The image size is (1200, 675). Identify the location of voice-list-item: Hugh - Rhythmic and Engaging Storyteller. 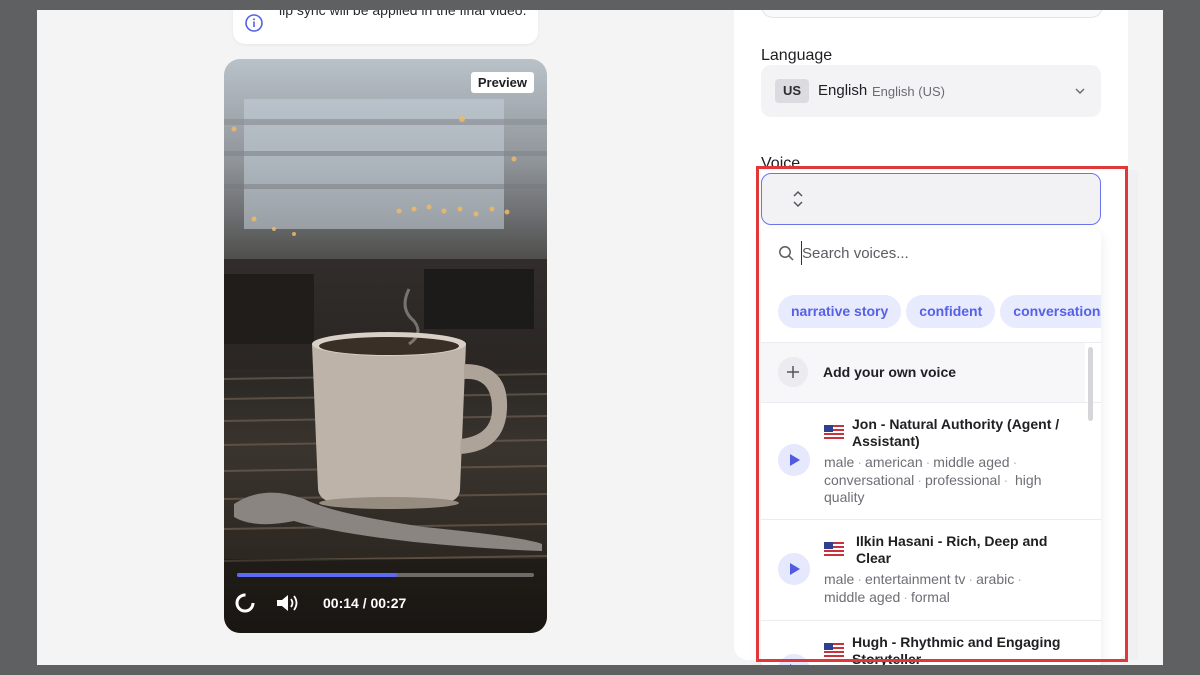
(923, 643).